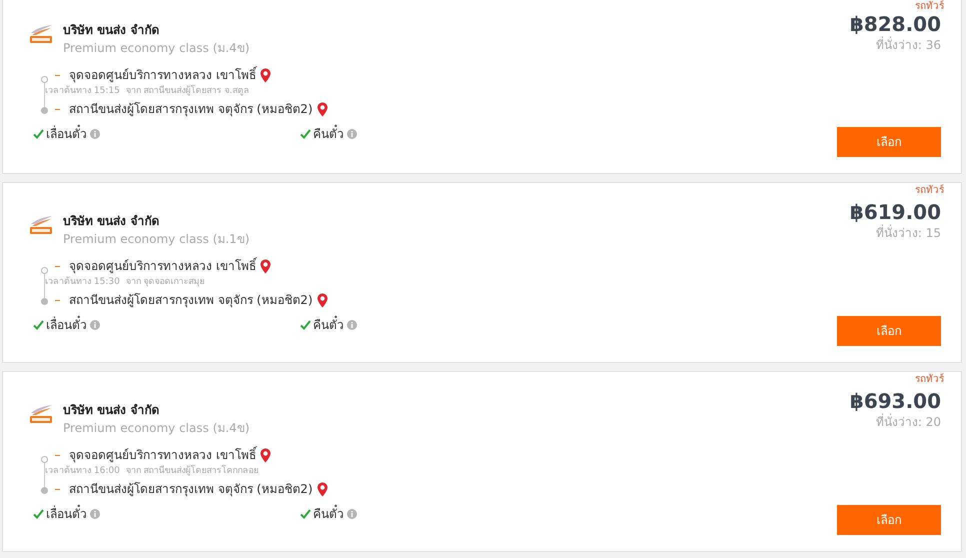 This screenshot has width=966, height=558. Describe the element at coordinates (895, 23) in the screenshot. I see `price: ฿828.00` at that location.